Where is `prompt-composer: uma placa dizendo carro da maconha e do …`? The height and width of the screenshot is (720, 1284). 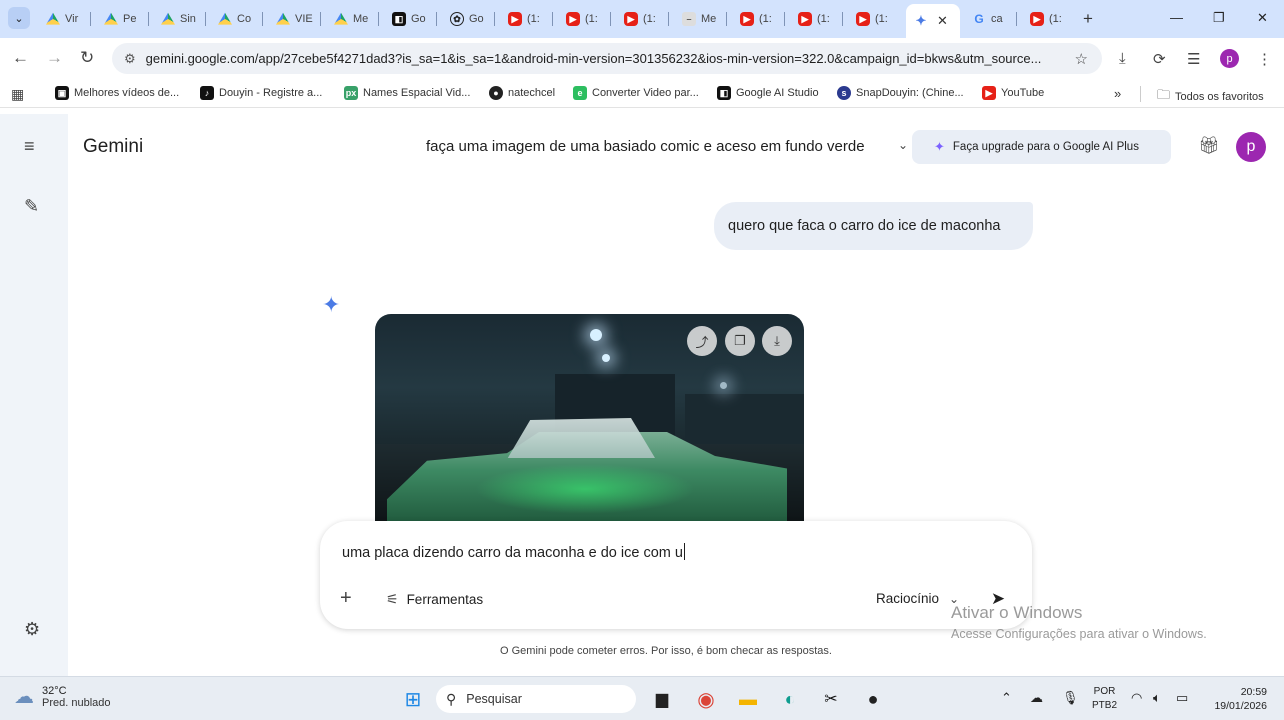
prompt-composer: uma placa dizendo carro da maconha e do … is located at coordinates (676, 575).